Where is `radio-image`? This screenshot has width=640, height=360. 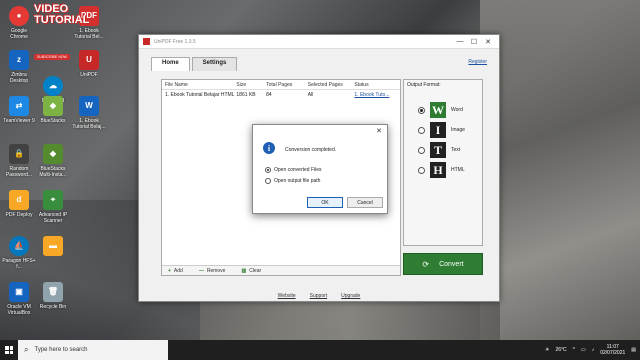 radio-image is located at coordinates (421, 130).